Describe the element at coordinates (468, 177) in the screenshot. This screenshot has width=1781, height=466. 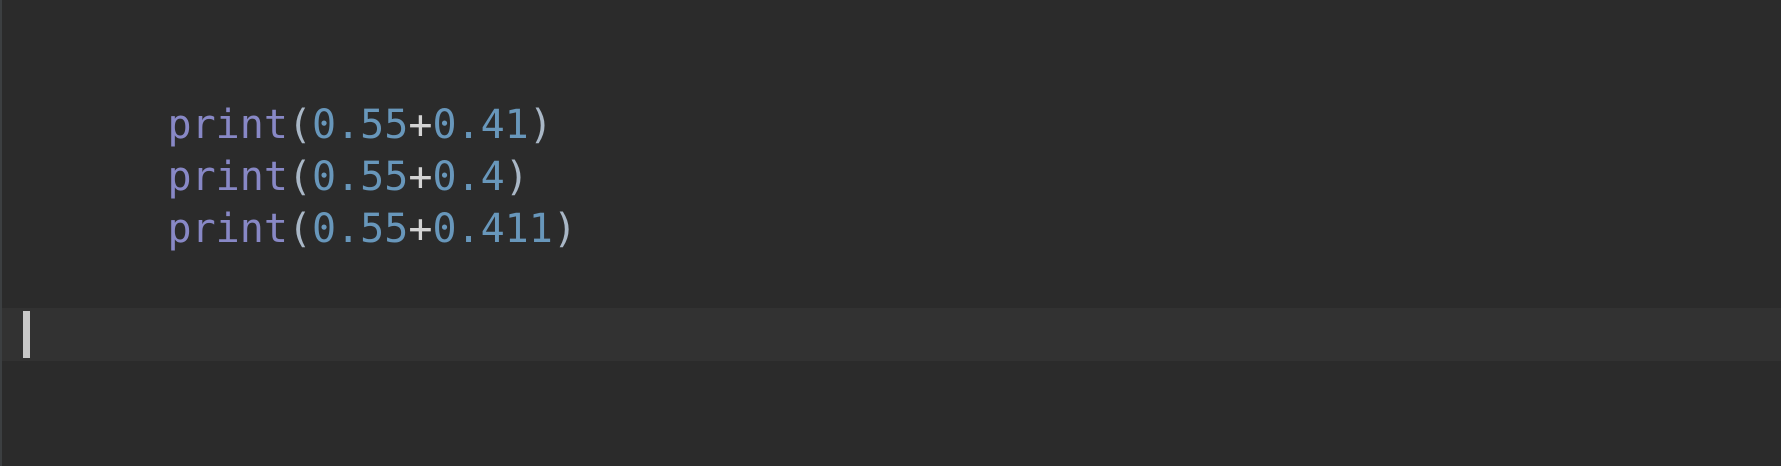
I see `number-literal: 0.4` at that location.